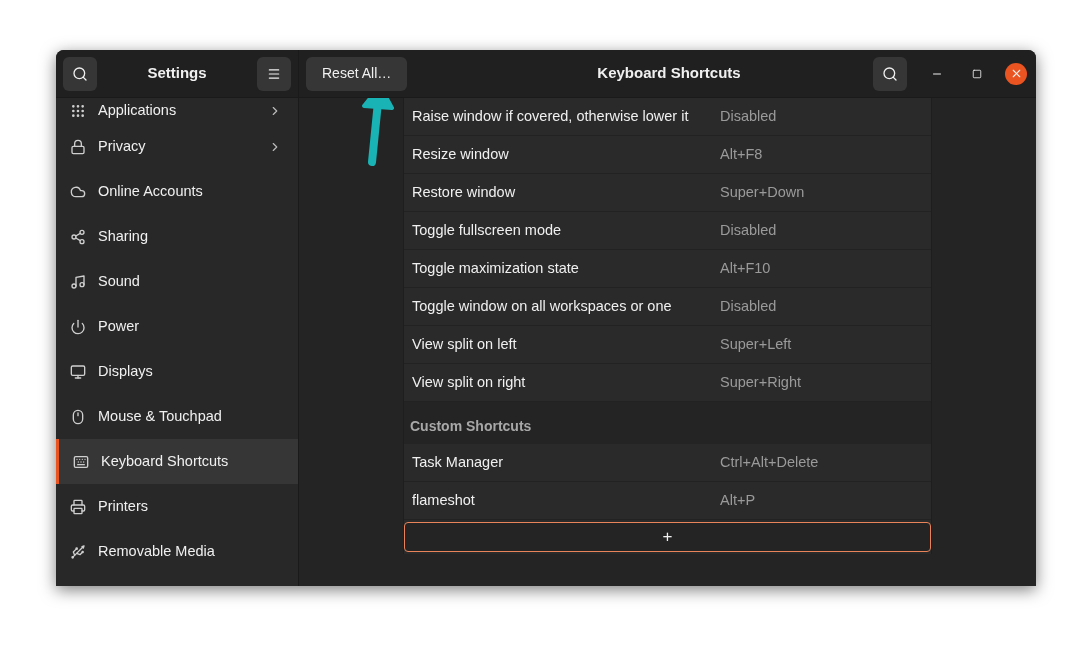 This screenshot has height=647, width=1092. Describe the element at coordinates (741, 154) in the screenshot. I see `shortcut-keys: Alt+F8` at that location.